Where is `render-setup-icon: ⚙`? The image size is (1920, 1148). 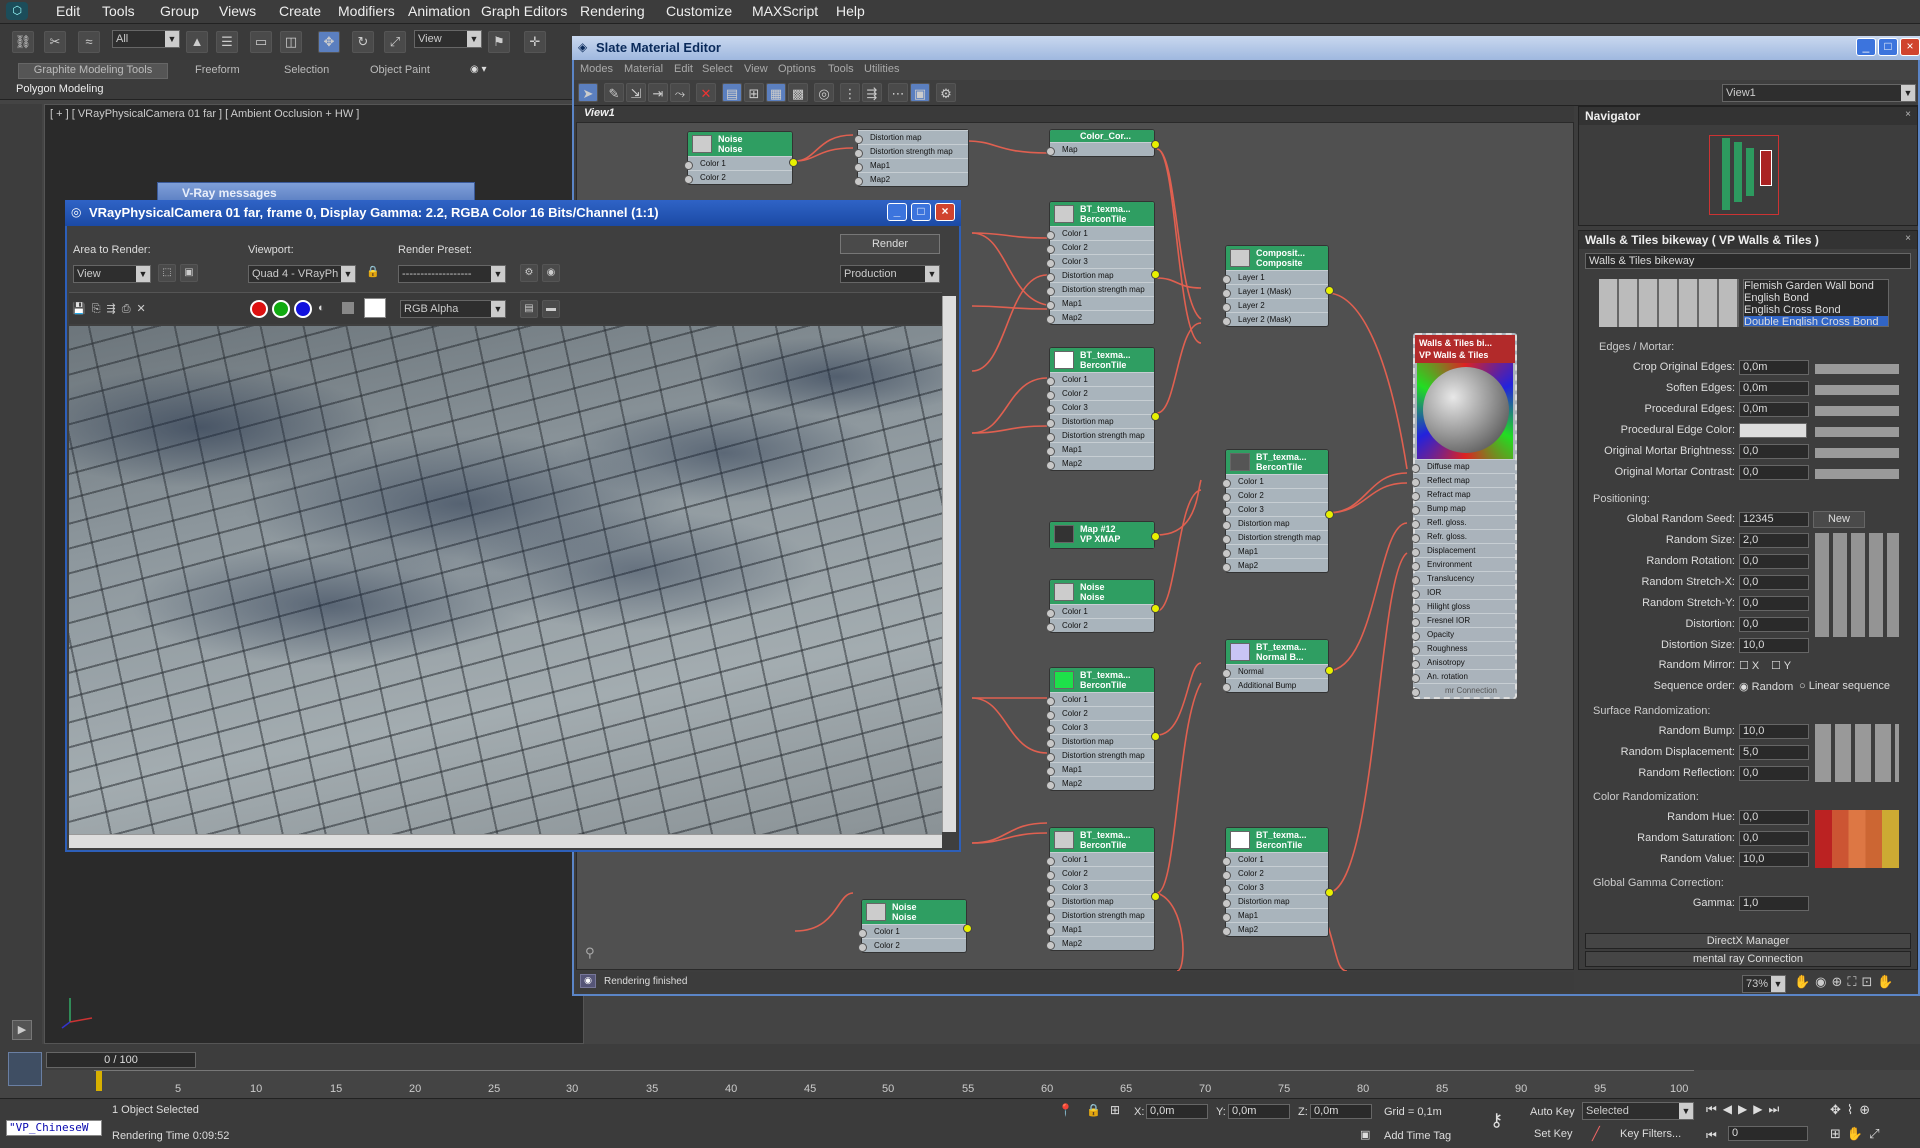
render-setup-icon: ⚙ is located at coordinates (529, 273).